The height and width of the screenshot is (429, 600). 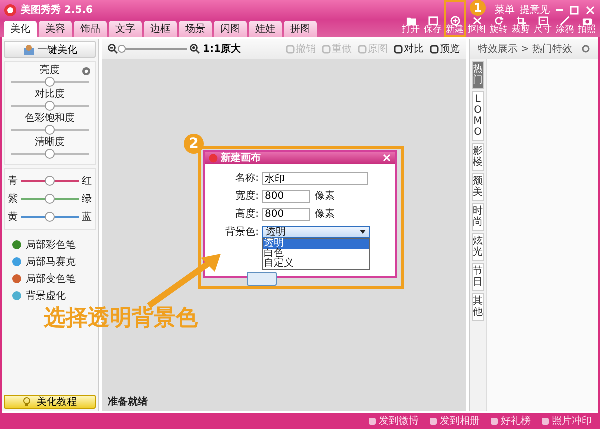 I want to click on bottom-link: 好礼榜, so click(x=510, y=421).